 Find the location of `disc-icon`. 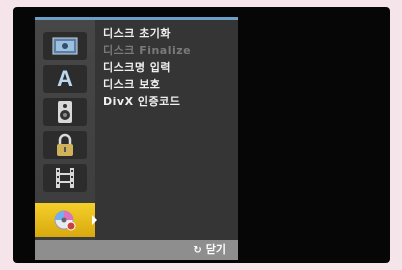

disc-icon is located at coordinates (65, 46).